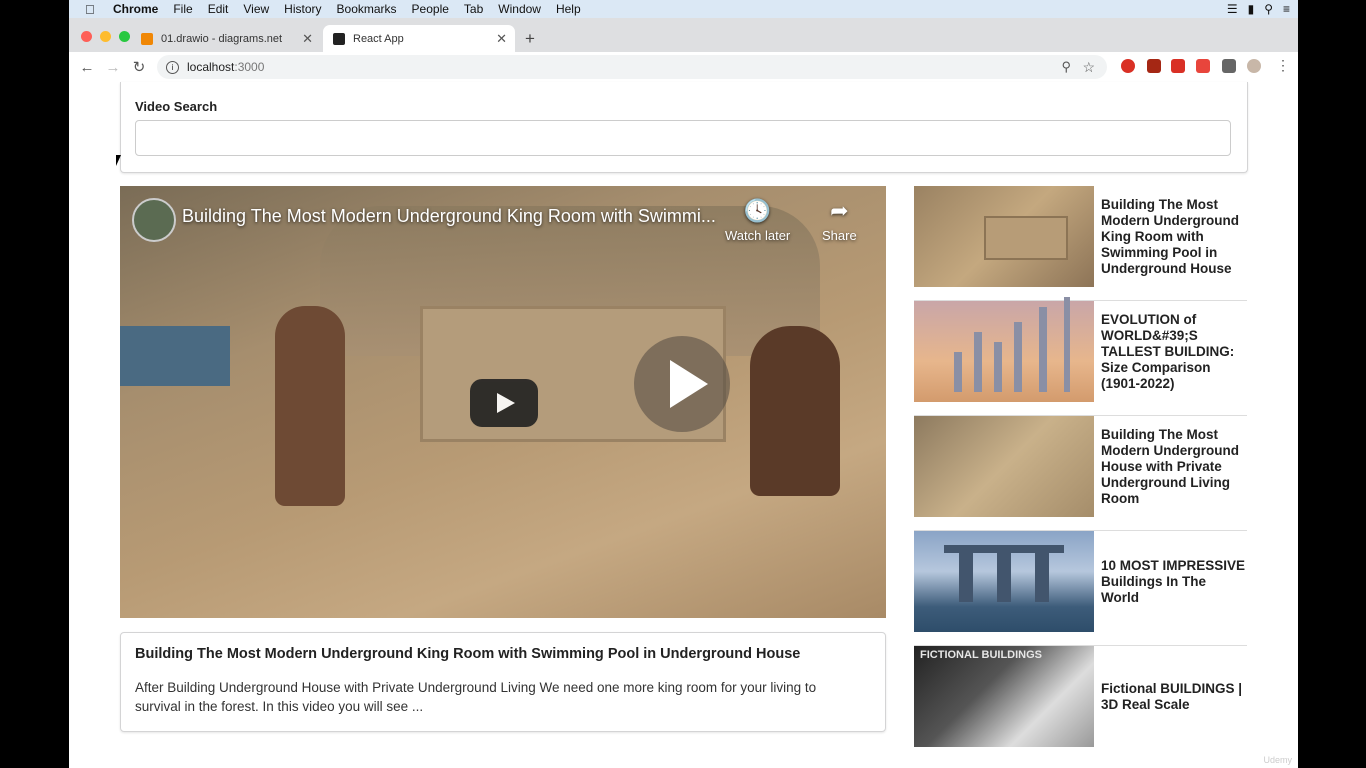  What do you see at coordinates (632, 67) in the screenshot?
I see `address-bar: i localhost:3000 ⚲ ☆` at bounding box center [632, 67].